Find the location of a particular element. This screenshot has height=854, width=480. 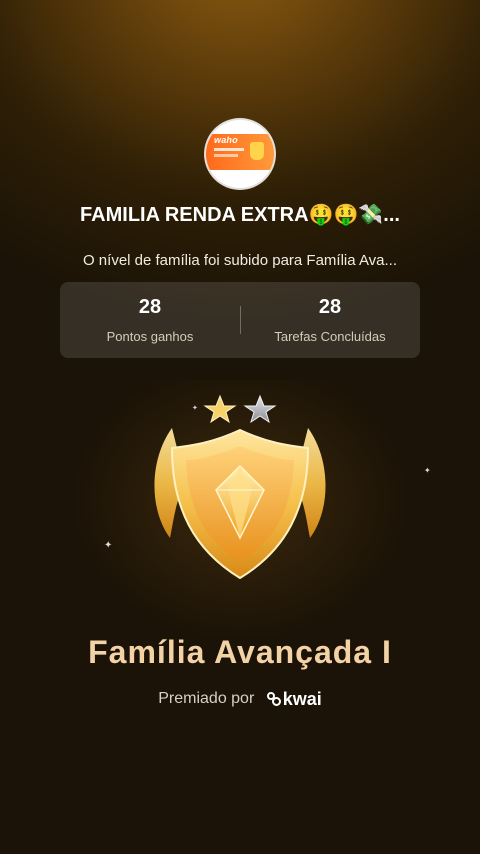

trophy-icon is located at coordinates (257, 151).